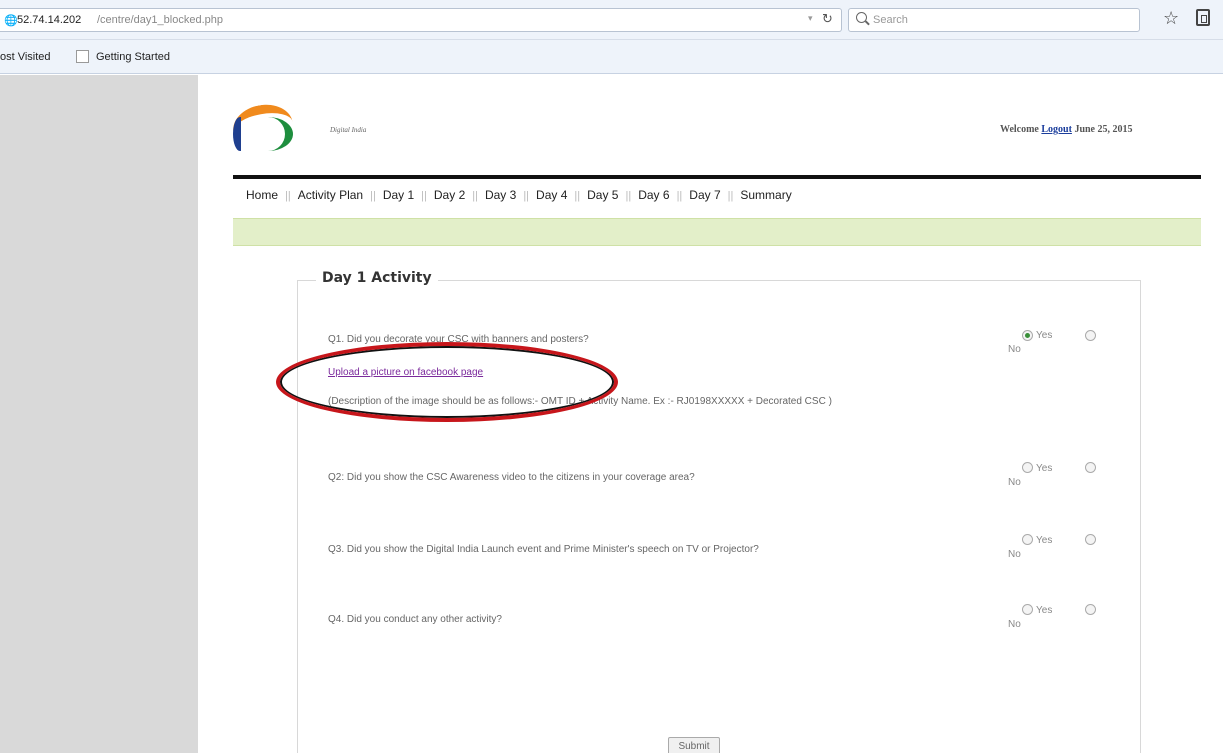  I want to click on question-4-text: Q4. Did you conduct any other activity?, so click(415, 619).